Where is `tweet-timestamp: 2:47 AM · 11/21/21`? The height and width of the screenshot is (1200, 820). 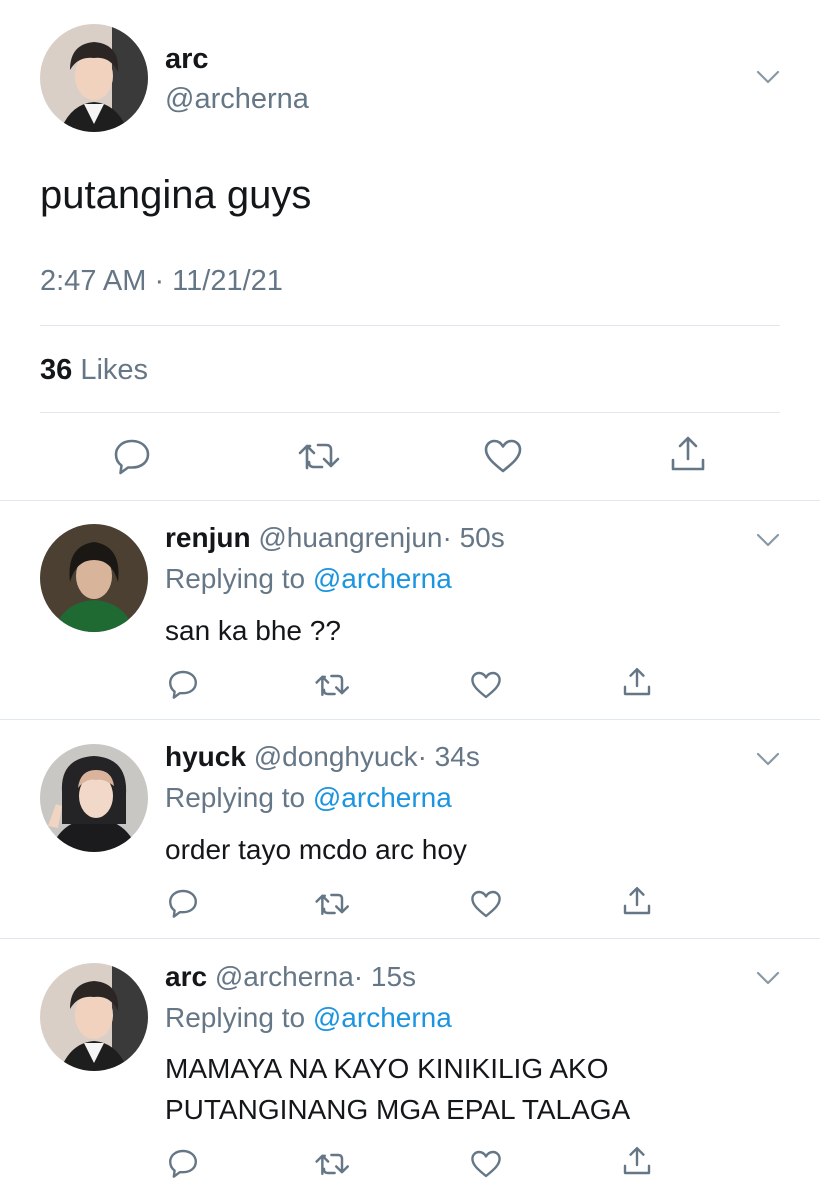 tweet-timestamp: 2:47 AM · 11/21/21 is located at coordinates (161, 281).